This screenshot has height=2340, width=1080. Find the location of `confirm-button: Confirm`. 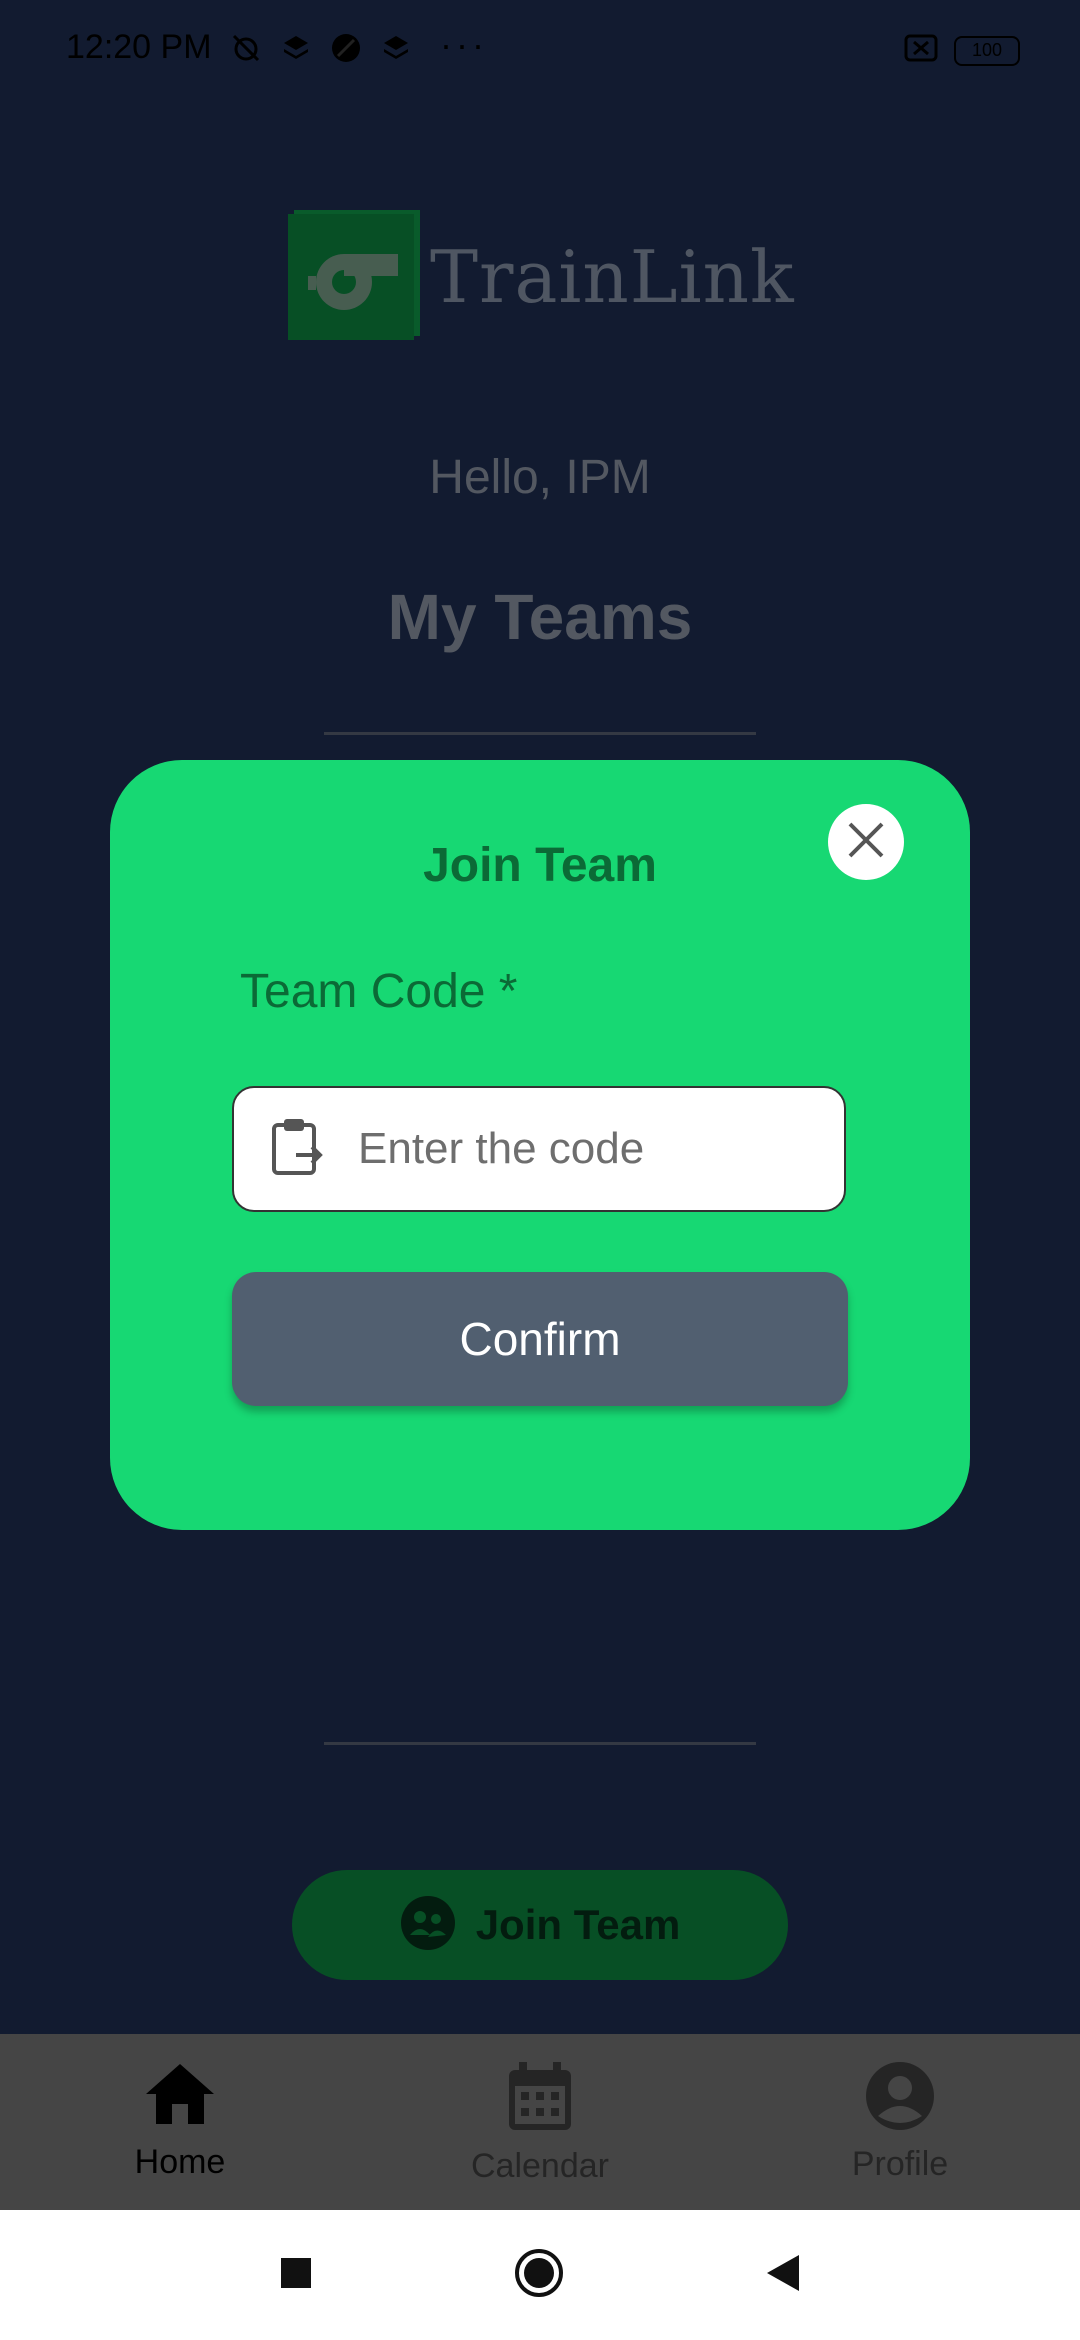

confirm-button: Confirm is located at coordinates (540, 1339).